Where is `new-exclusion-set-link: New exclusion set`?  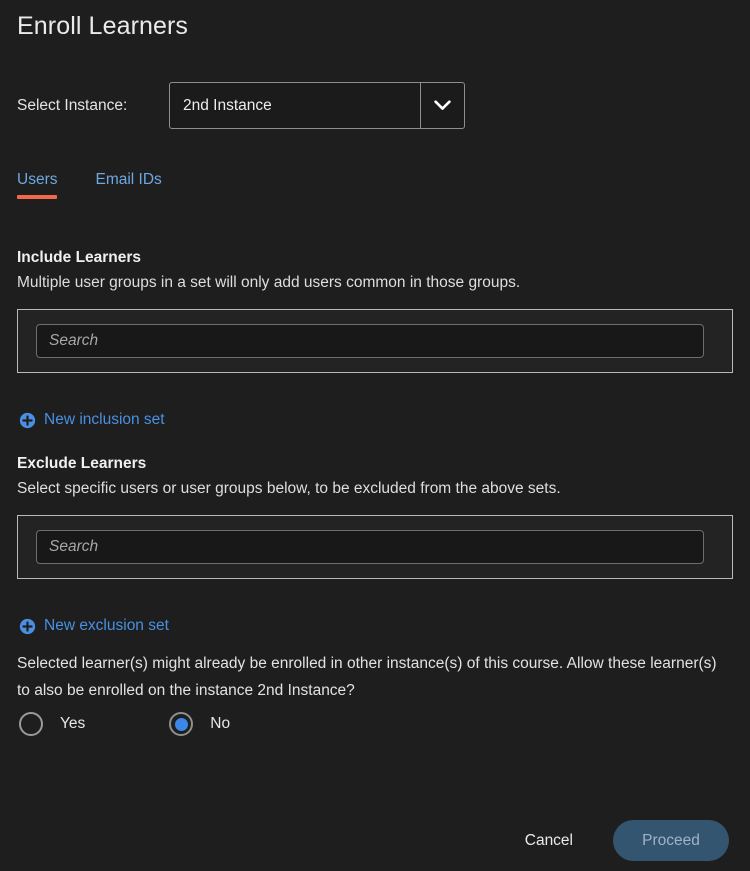 new-exclusion-set-link: New exclusion set is located at coordinates (94, 626).